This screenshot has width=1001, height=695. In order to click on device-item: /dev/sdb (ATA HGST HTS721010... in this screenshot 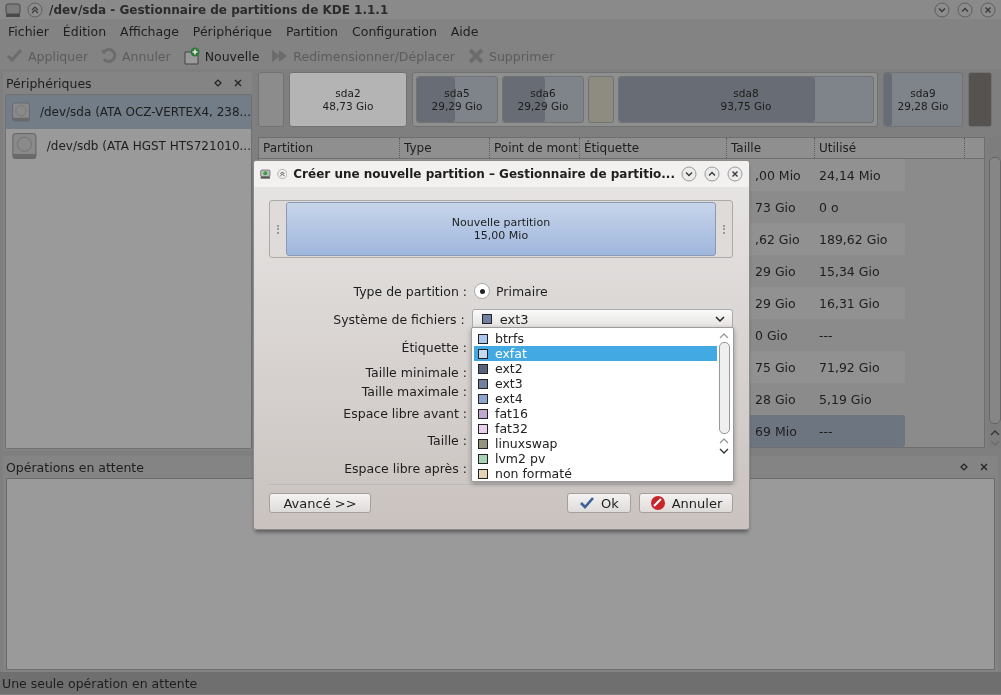, I will do `click(128, 146)`.